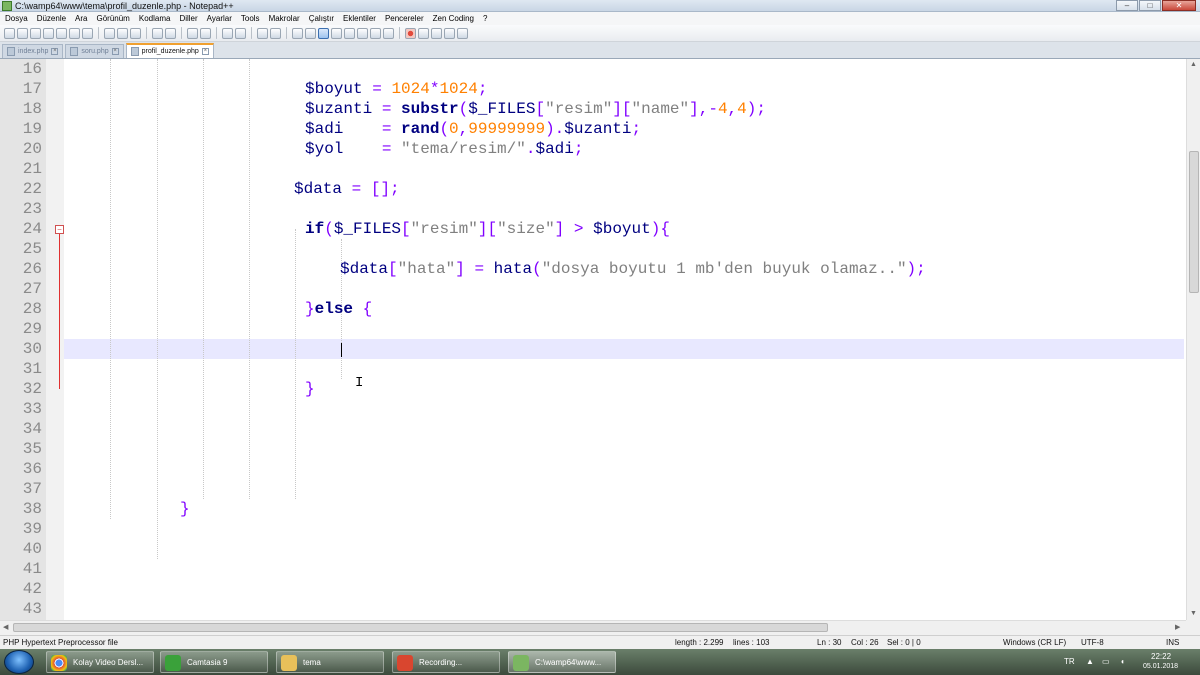  What do you see at coordinates (336, 33) in the screenshot?
I see `user-language-icon` at bounding box center [336, 33].